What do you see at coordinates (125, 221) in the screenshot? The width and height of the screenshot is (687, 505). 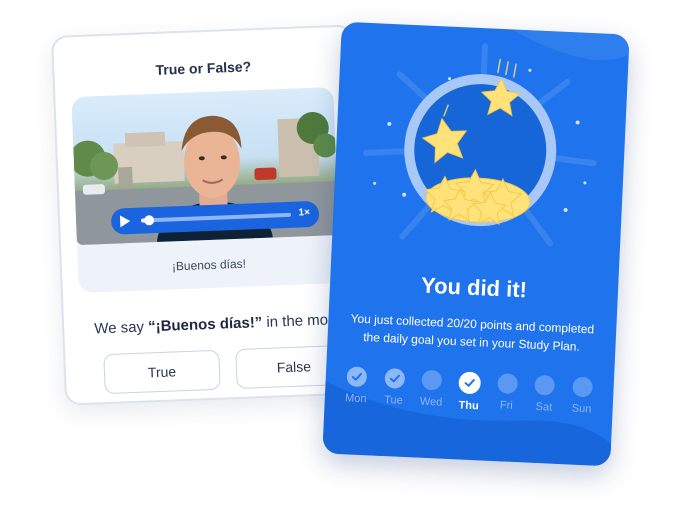 I see `play-icon` at bounding box center [125, 221].